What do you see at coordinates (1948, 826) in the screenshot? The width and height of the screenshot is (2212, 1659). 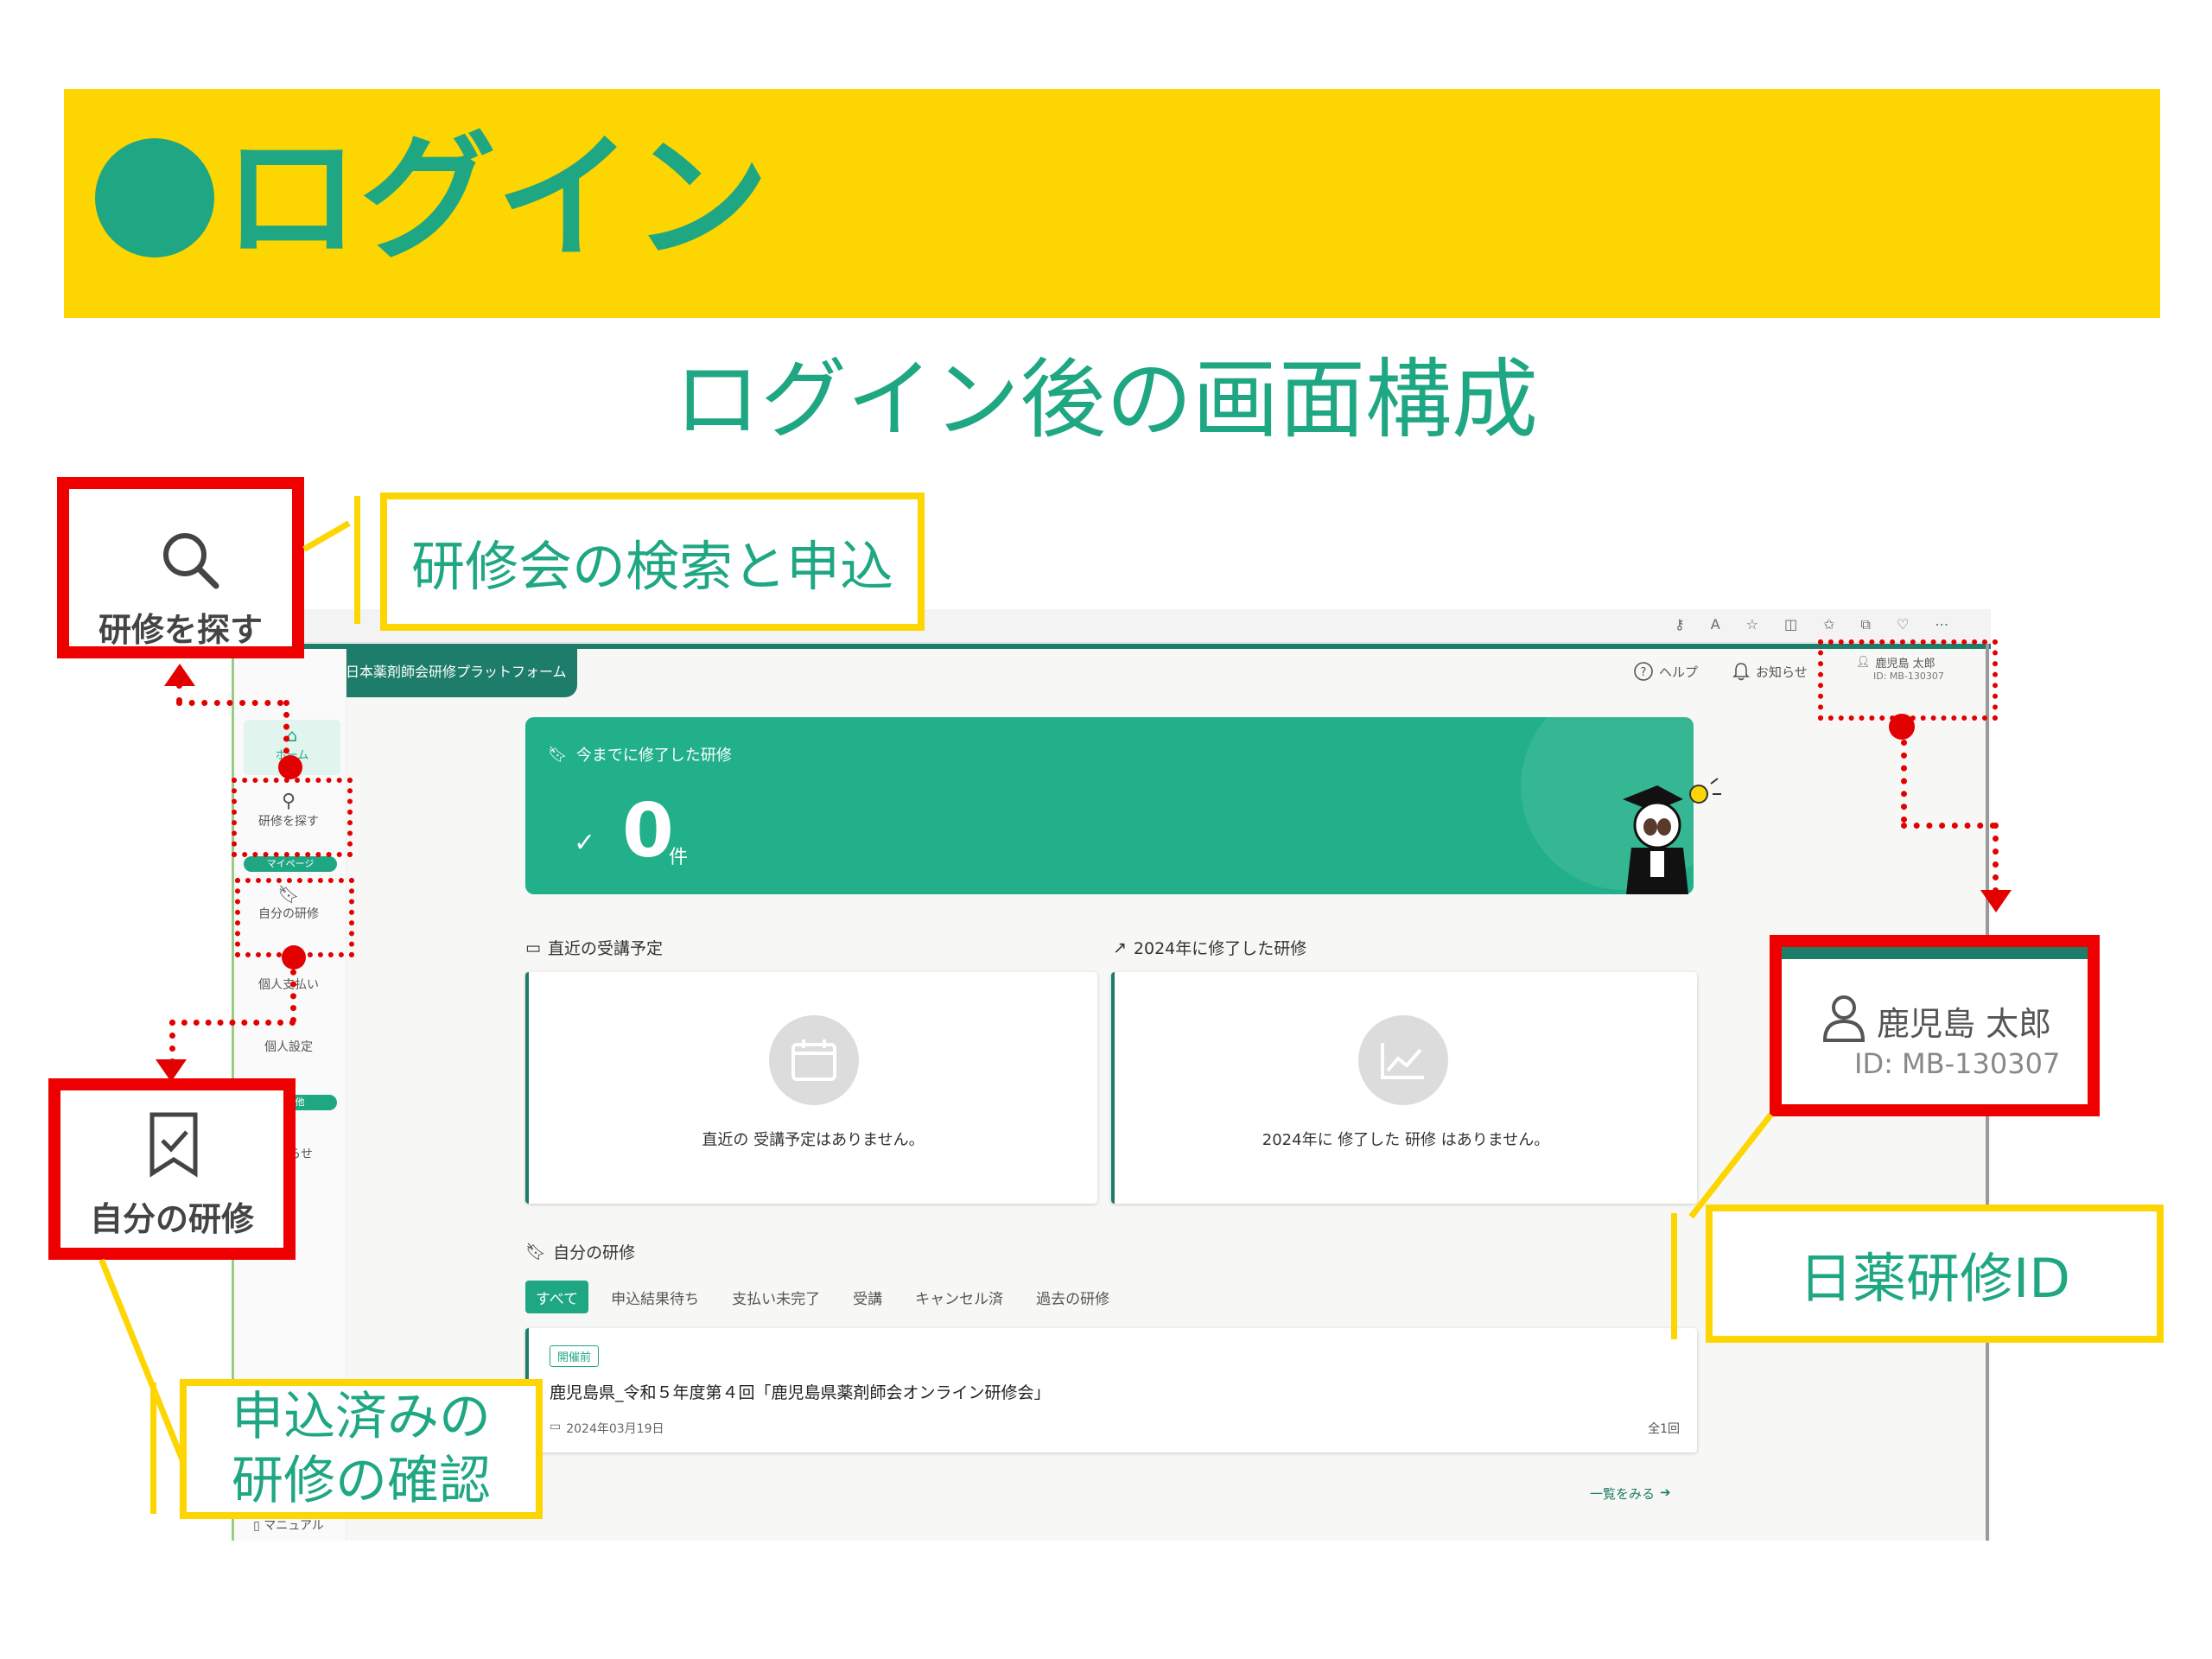 I see `connector-user-h` at bounding box center [1948, 826].